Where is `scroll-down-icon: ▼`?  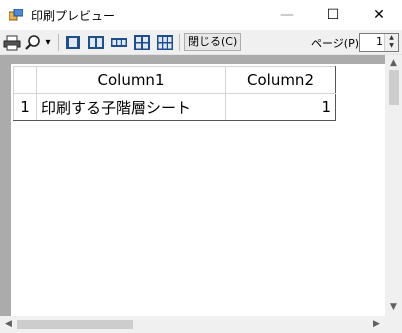
scroll-down-icon: ▼ is located at coordinates (393, 307).